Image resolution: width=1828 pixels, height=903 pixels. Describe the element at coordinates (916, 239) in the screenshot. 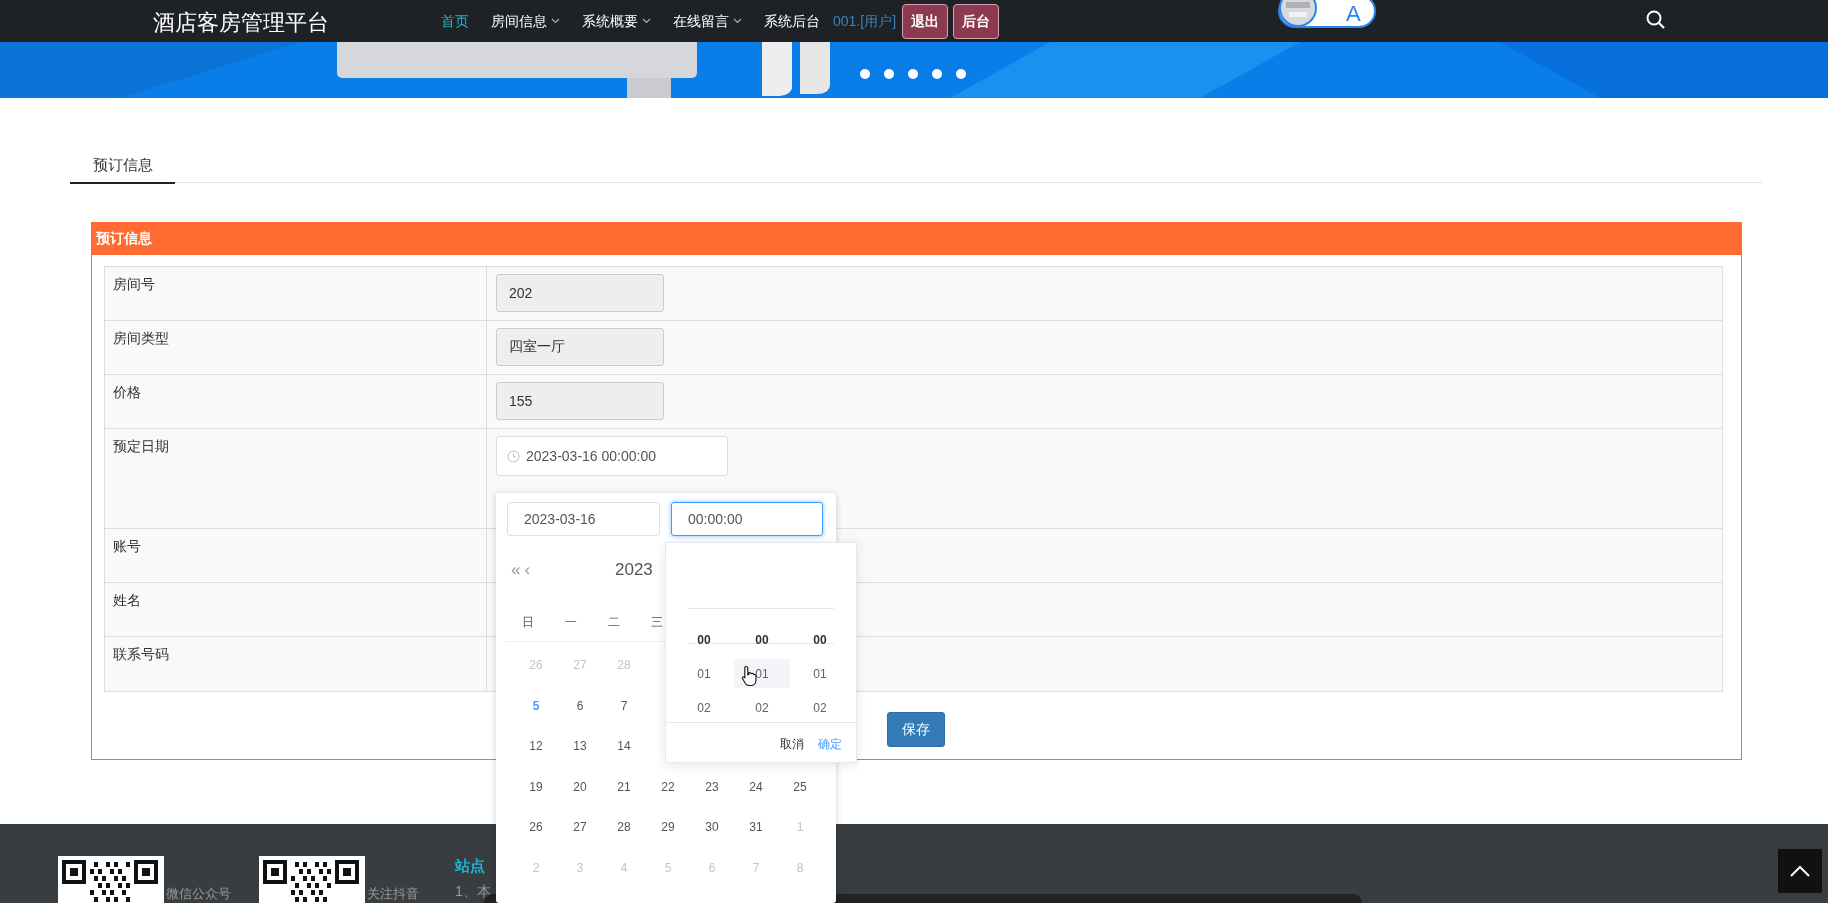

I see `panel-title: 预订信息` at that location.